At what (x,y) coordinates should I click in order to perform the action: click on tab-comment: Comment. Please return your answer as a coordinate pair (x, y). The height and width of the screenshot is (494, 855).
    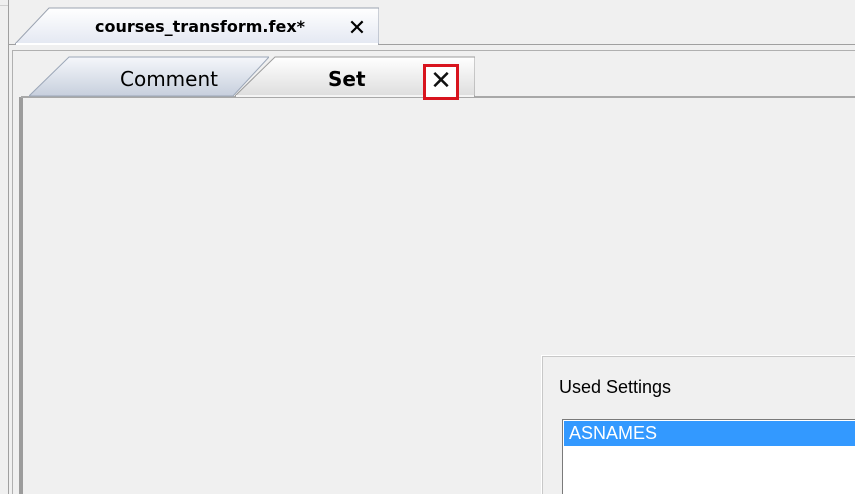
    Looking at the image, I should click on (149, 76).